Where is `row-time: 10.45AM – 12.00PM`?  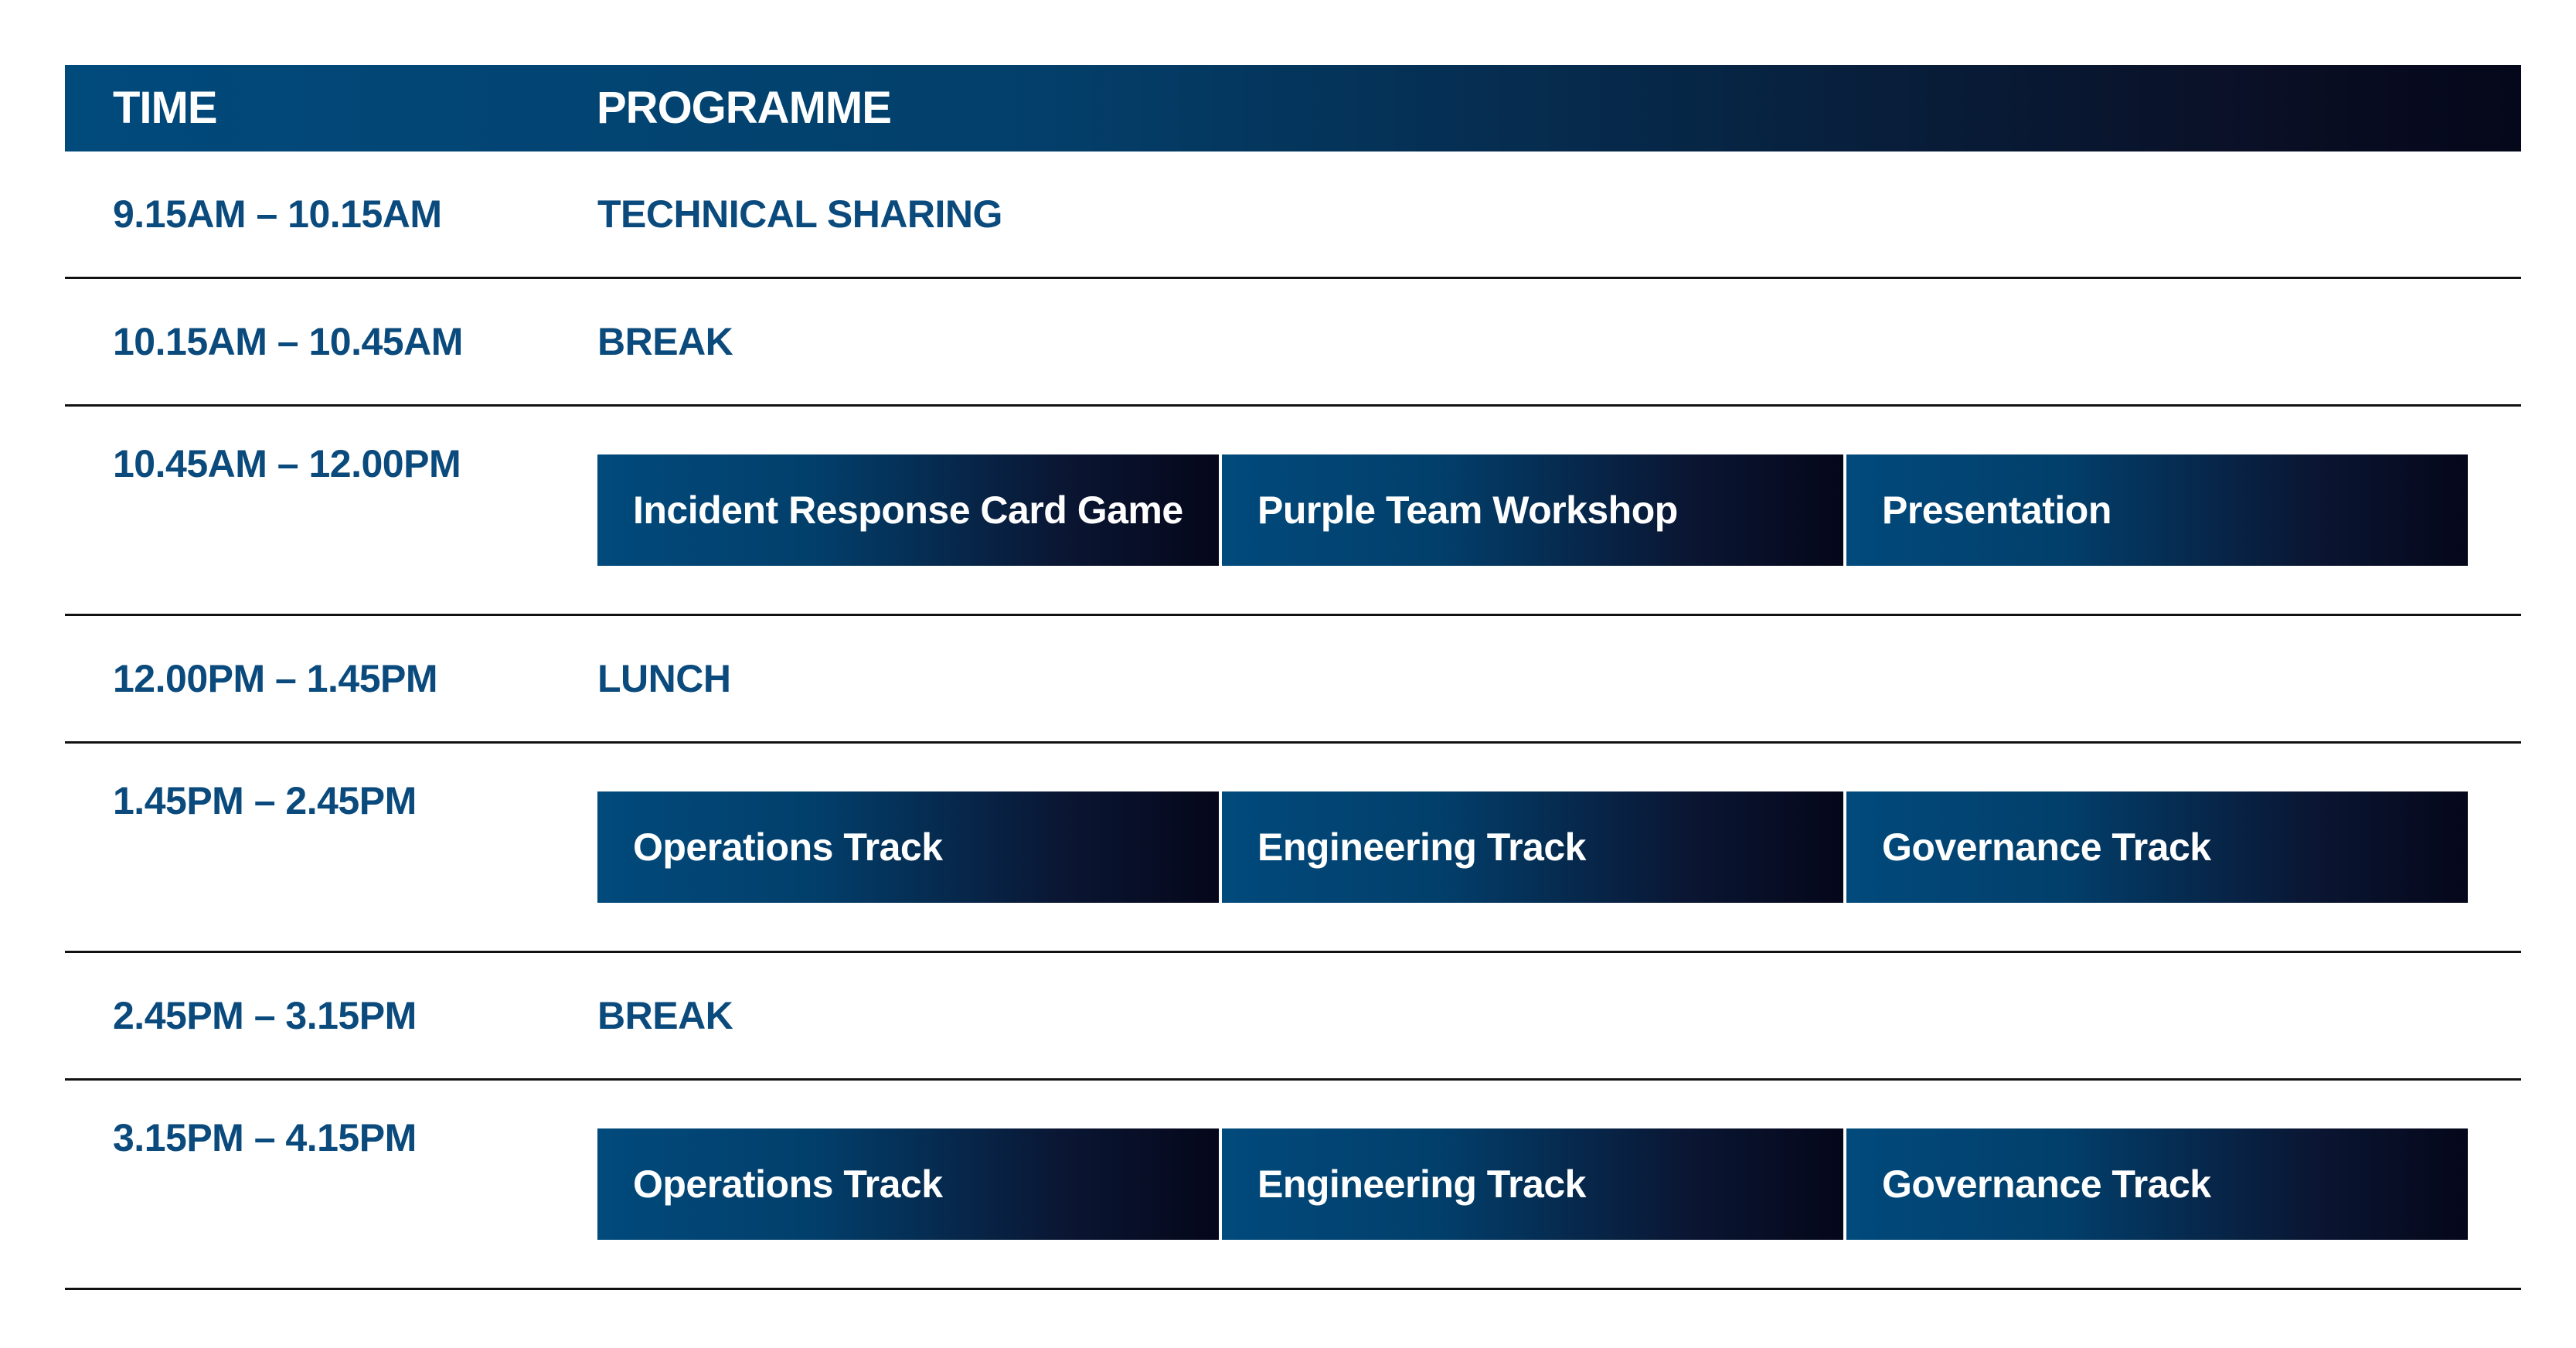 row-time: 10.45AM – 12.00PM is located at coordinates (287, 463).